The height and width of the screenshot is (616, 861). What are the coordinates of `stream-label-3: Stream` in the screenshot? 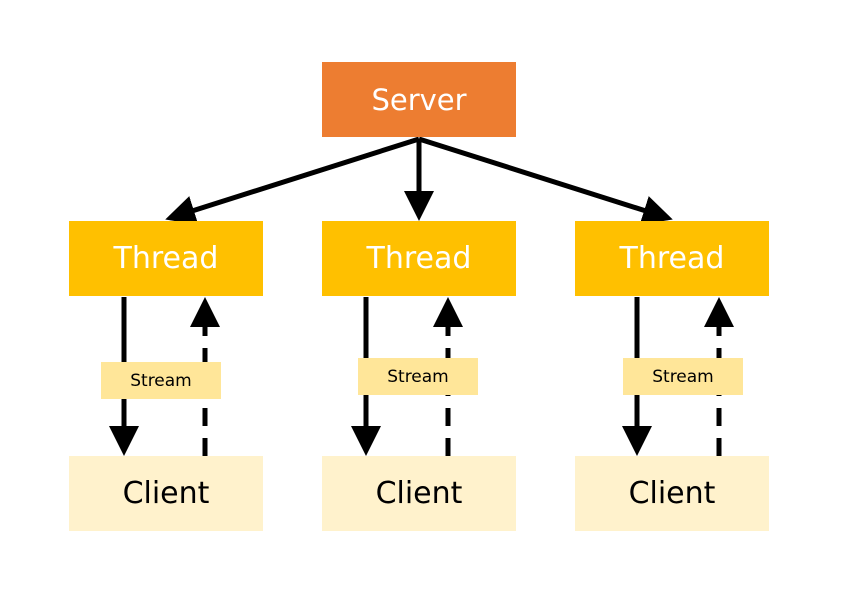 It's located at (683, 376).